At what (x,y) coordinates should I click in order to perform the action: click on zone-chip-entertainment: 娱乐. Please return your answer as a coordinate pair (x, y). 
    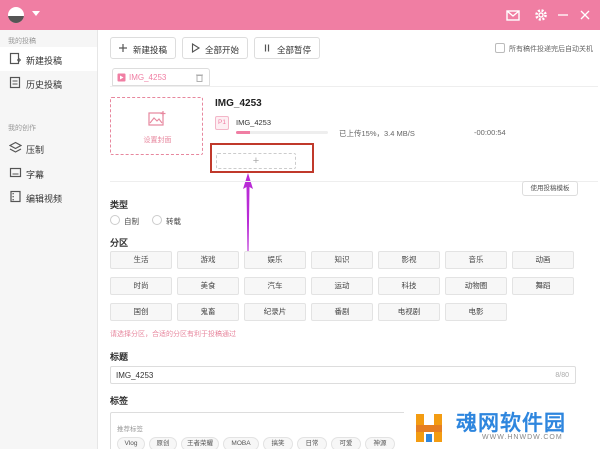
    Looking at the image, I should click on (275, 260).